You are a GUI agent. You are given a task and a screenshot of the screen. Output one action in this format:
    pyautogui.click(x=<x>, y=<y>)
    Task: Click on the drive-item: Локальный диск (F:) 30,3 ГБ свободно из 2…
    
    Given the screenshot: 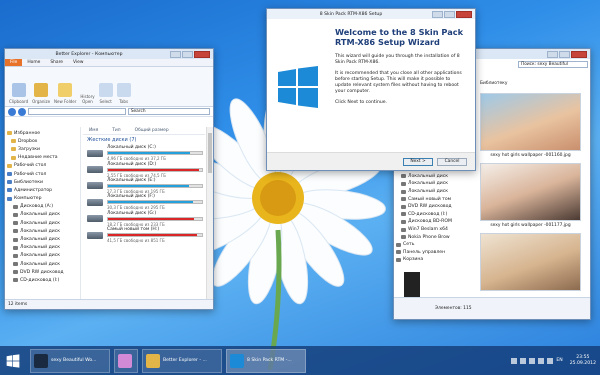 What is the action you would take?
    pyautogui.click(x=144, y=202)
    